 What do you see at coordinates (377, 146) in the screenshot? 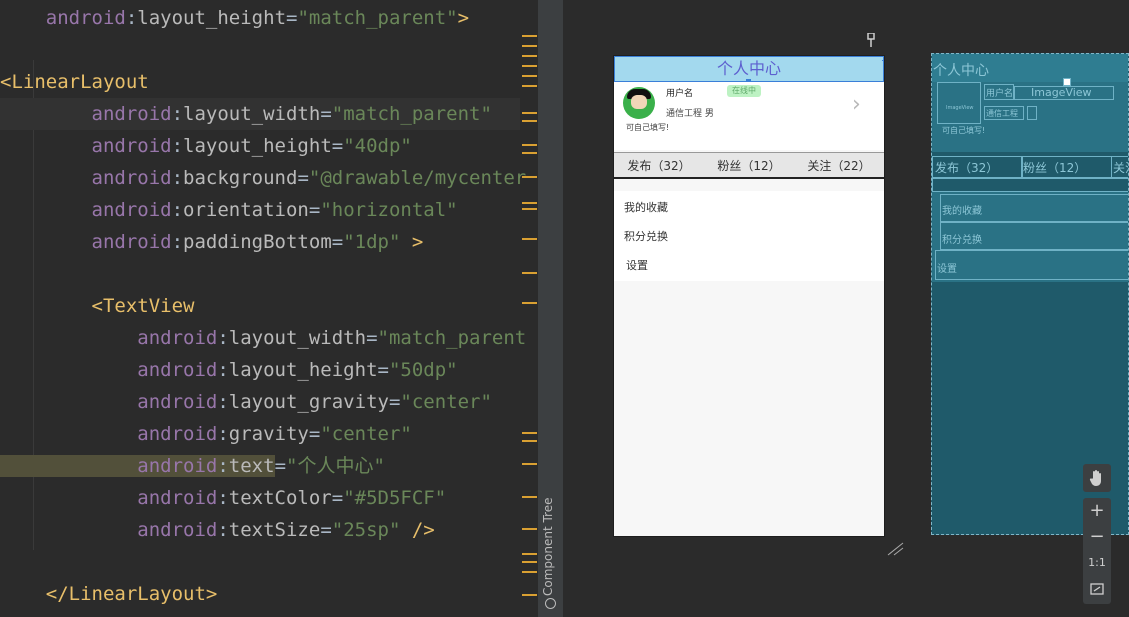
I see `code-token: "40dp"` at bounding box center [377, 146].